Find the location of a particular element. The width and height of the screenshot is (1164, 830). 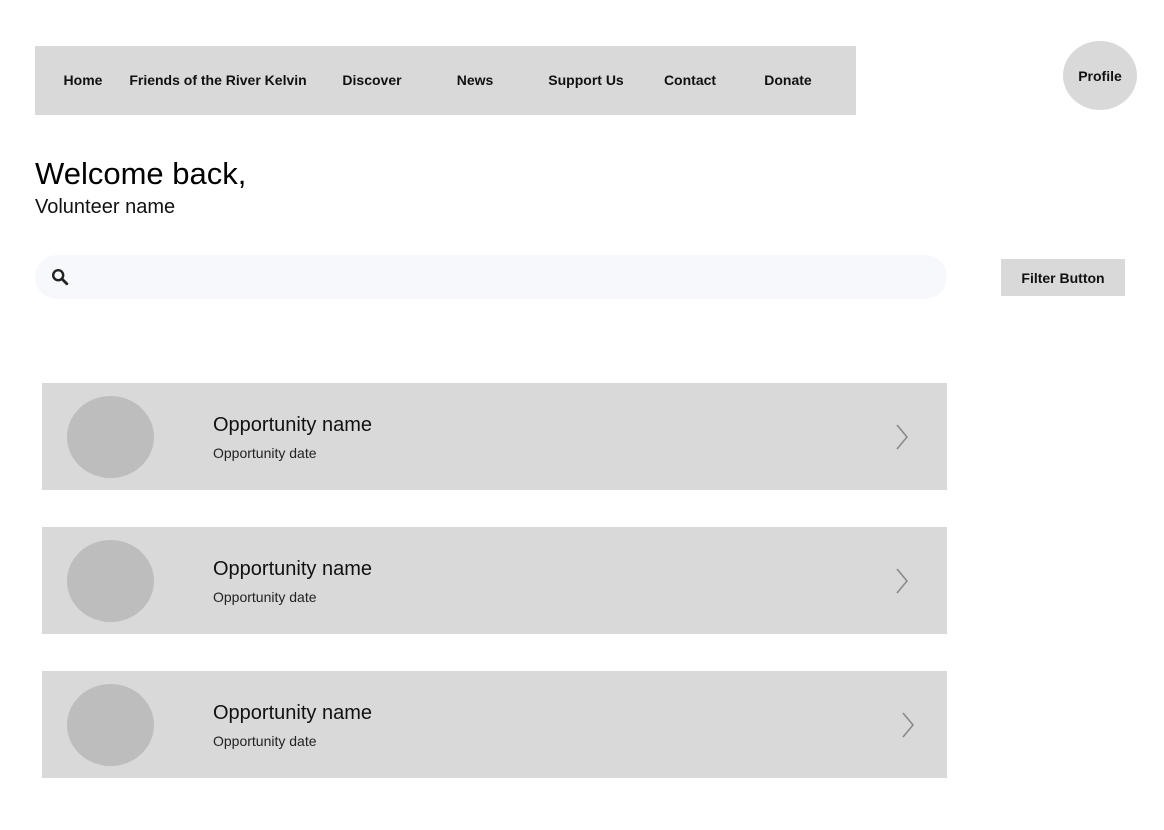

nav-item-contact: Contact is located at coordinates (690, 80).